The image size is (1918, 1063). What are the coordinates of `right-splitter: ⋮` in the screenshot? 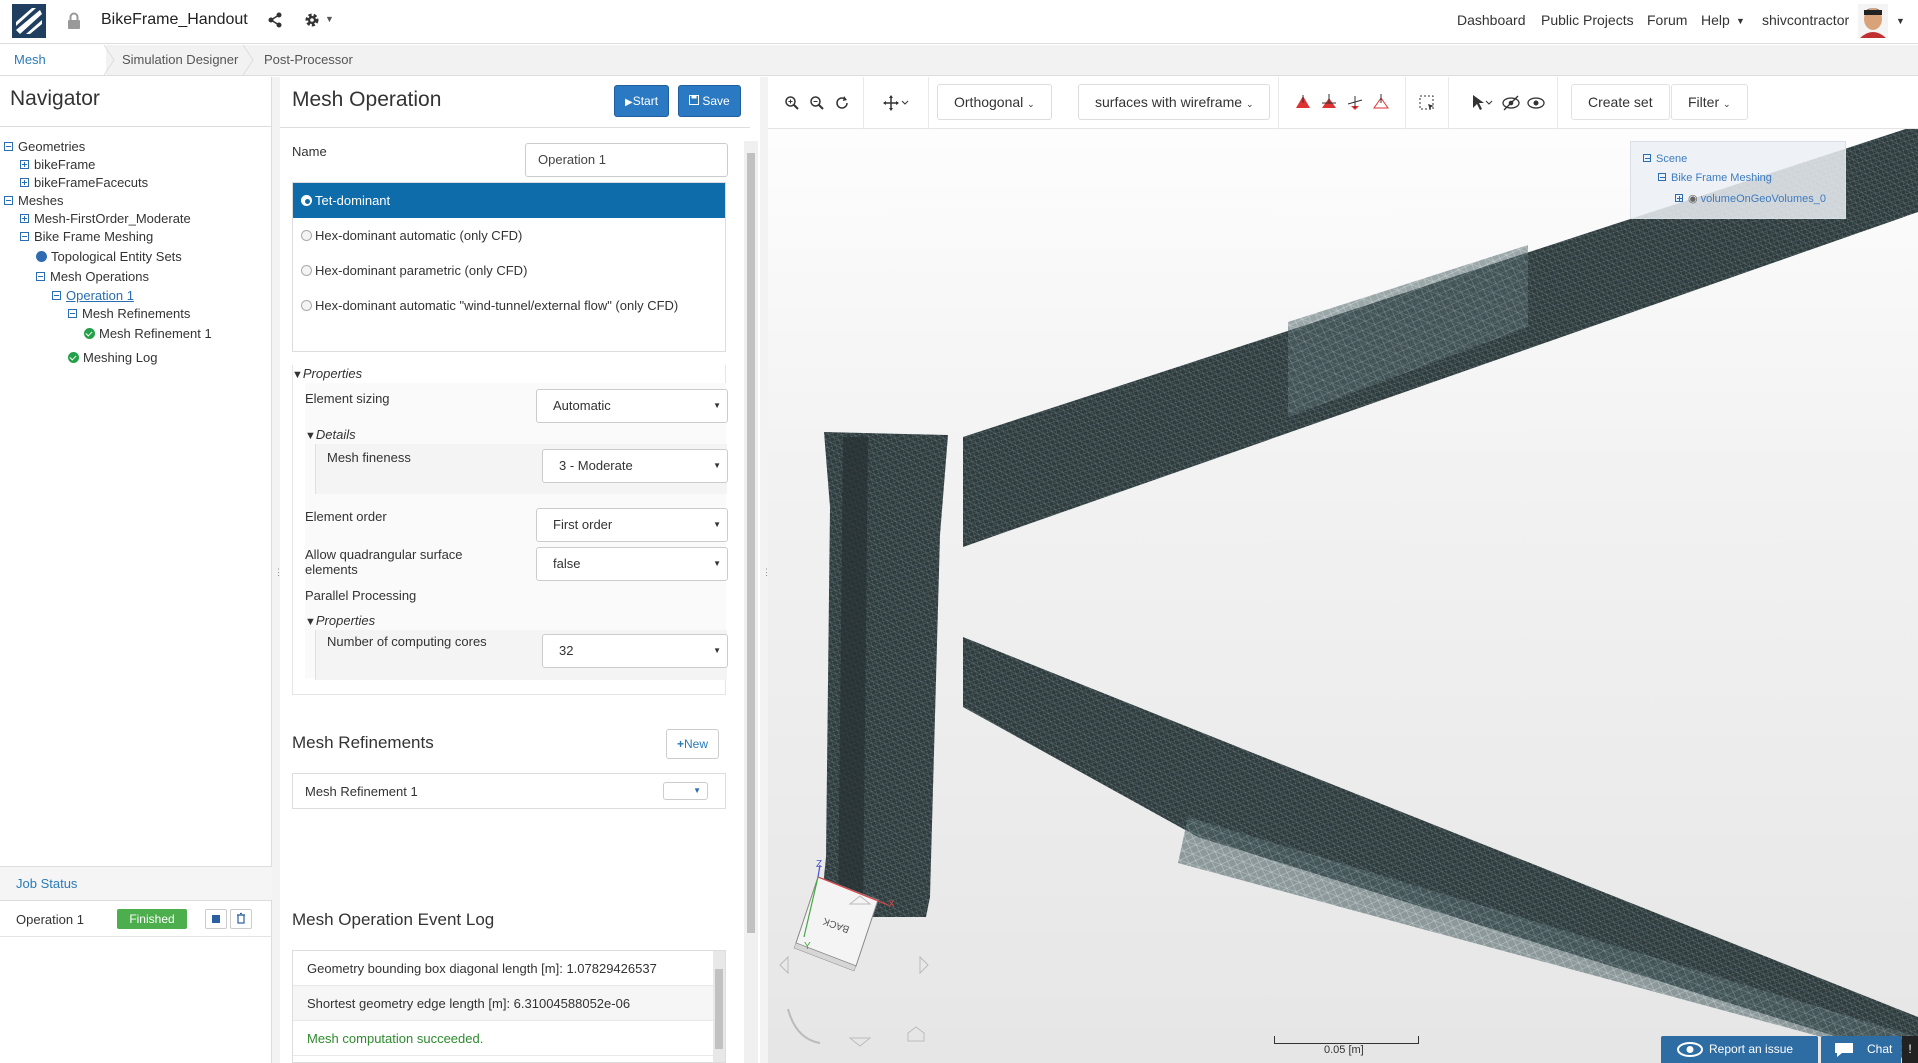 It's located at (765, 570).